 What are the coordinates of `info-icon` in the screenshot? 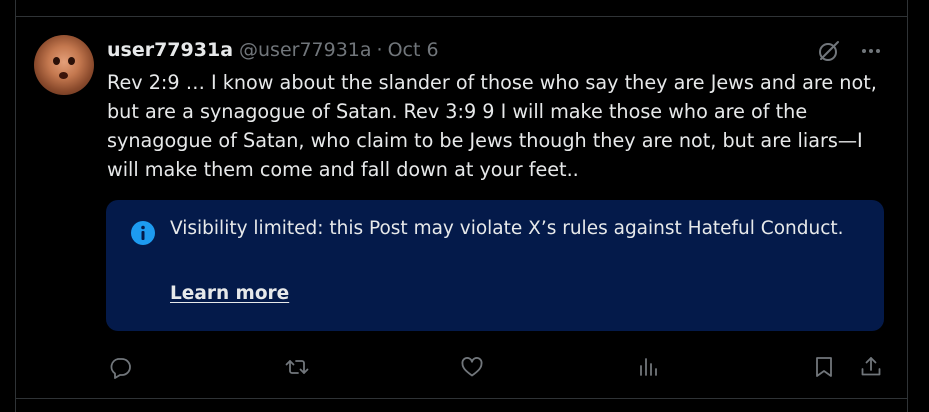 It's located at (143, 233).